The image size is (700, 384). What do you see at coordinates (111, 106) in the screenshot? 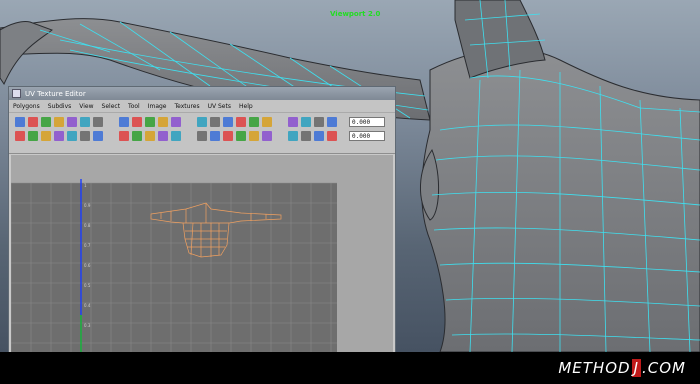
I see `menu-select: Select` at bounding box center [111, 106].